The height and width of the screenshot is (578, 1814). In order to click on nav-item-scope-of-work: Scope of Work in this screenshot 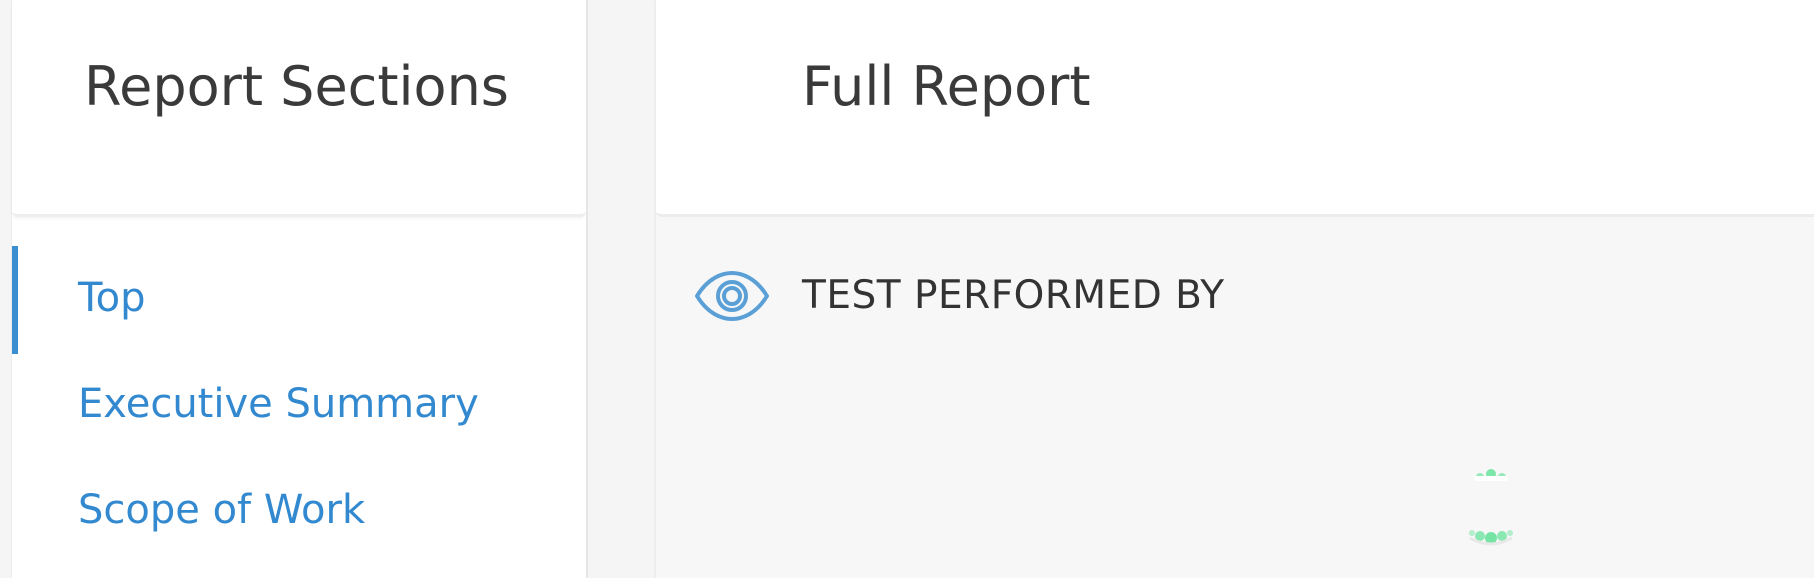, I will do `click(299, 511)`.